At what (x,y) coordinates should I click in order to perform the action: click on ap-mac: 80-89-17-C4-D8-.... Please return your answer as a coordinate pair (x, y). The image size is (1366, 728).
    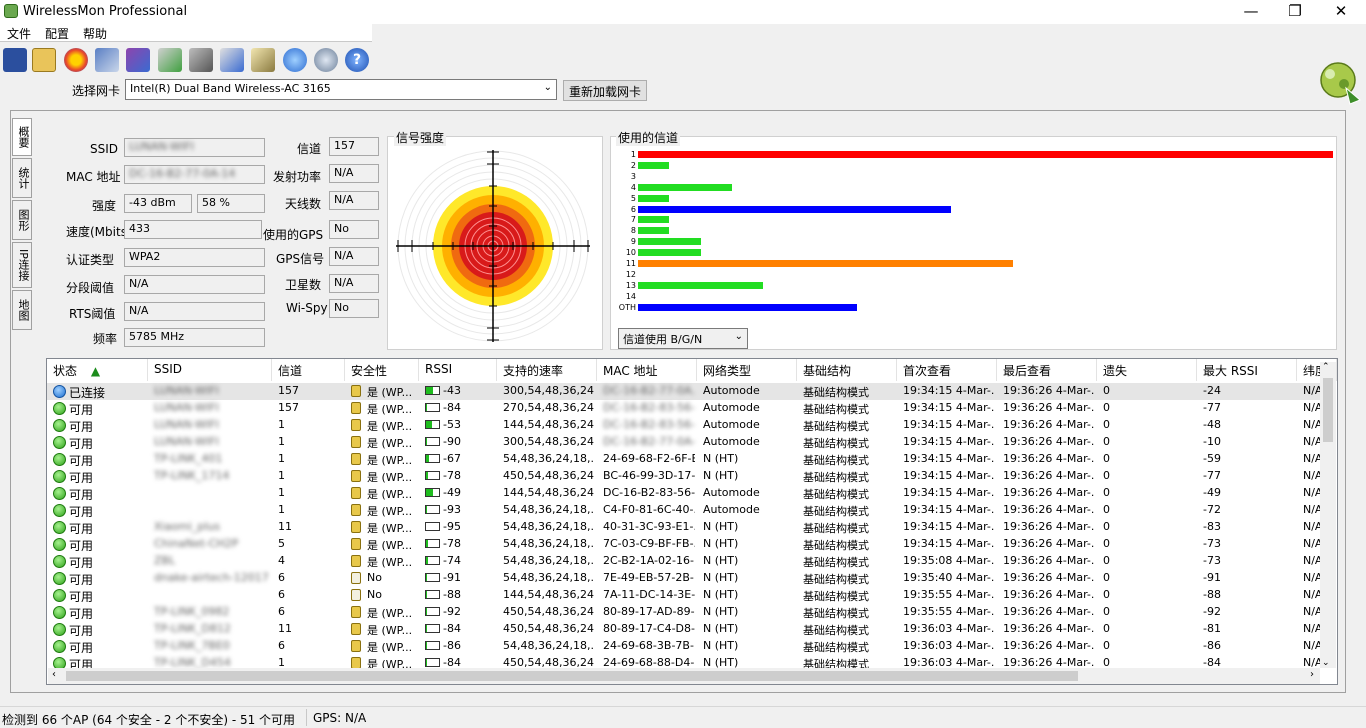
    Looking at the image, I should click on (649, 628).